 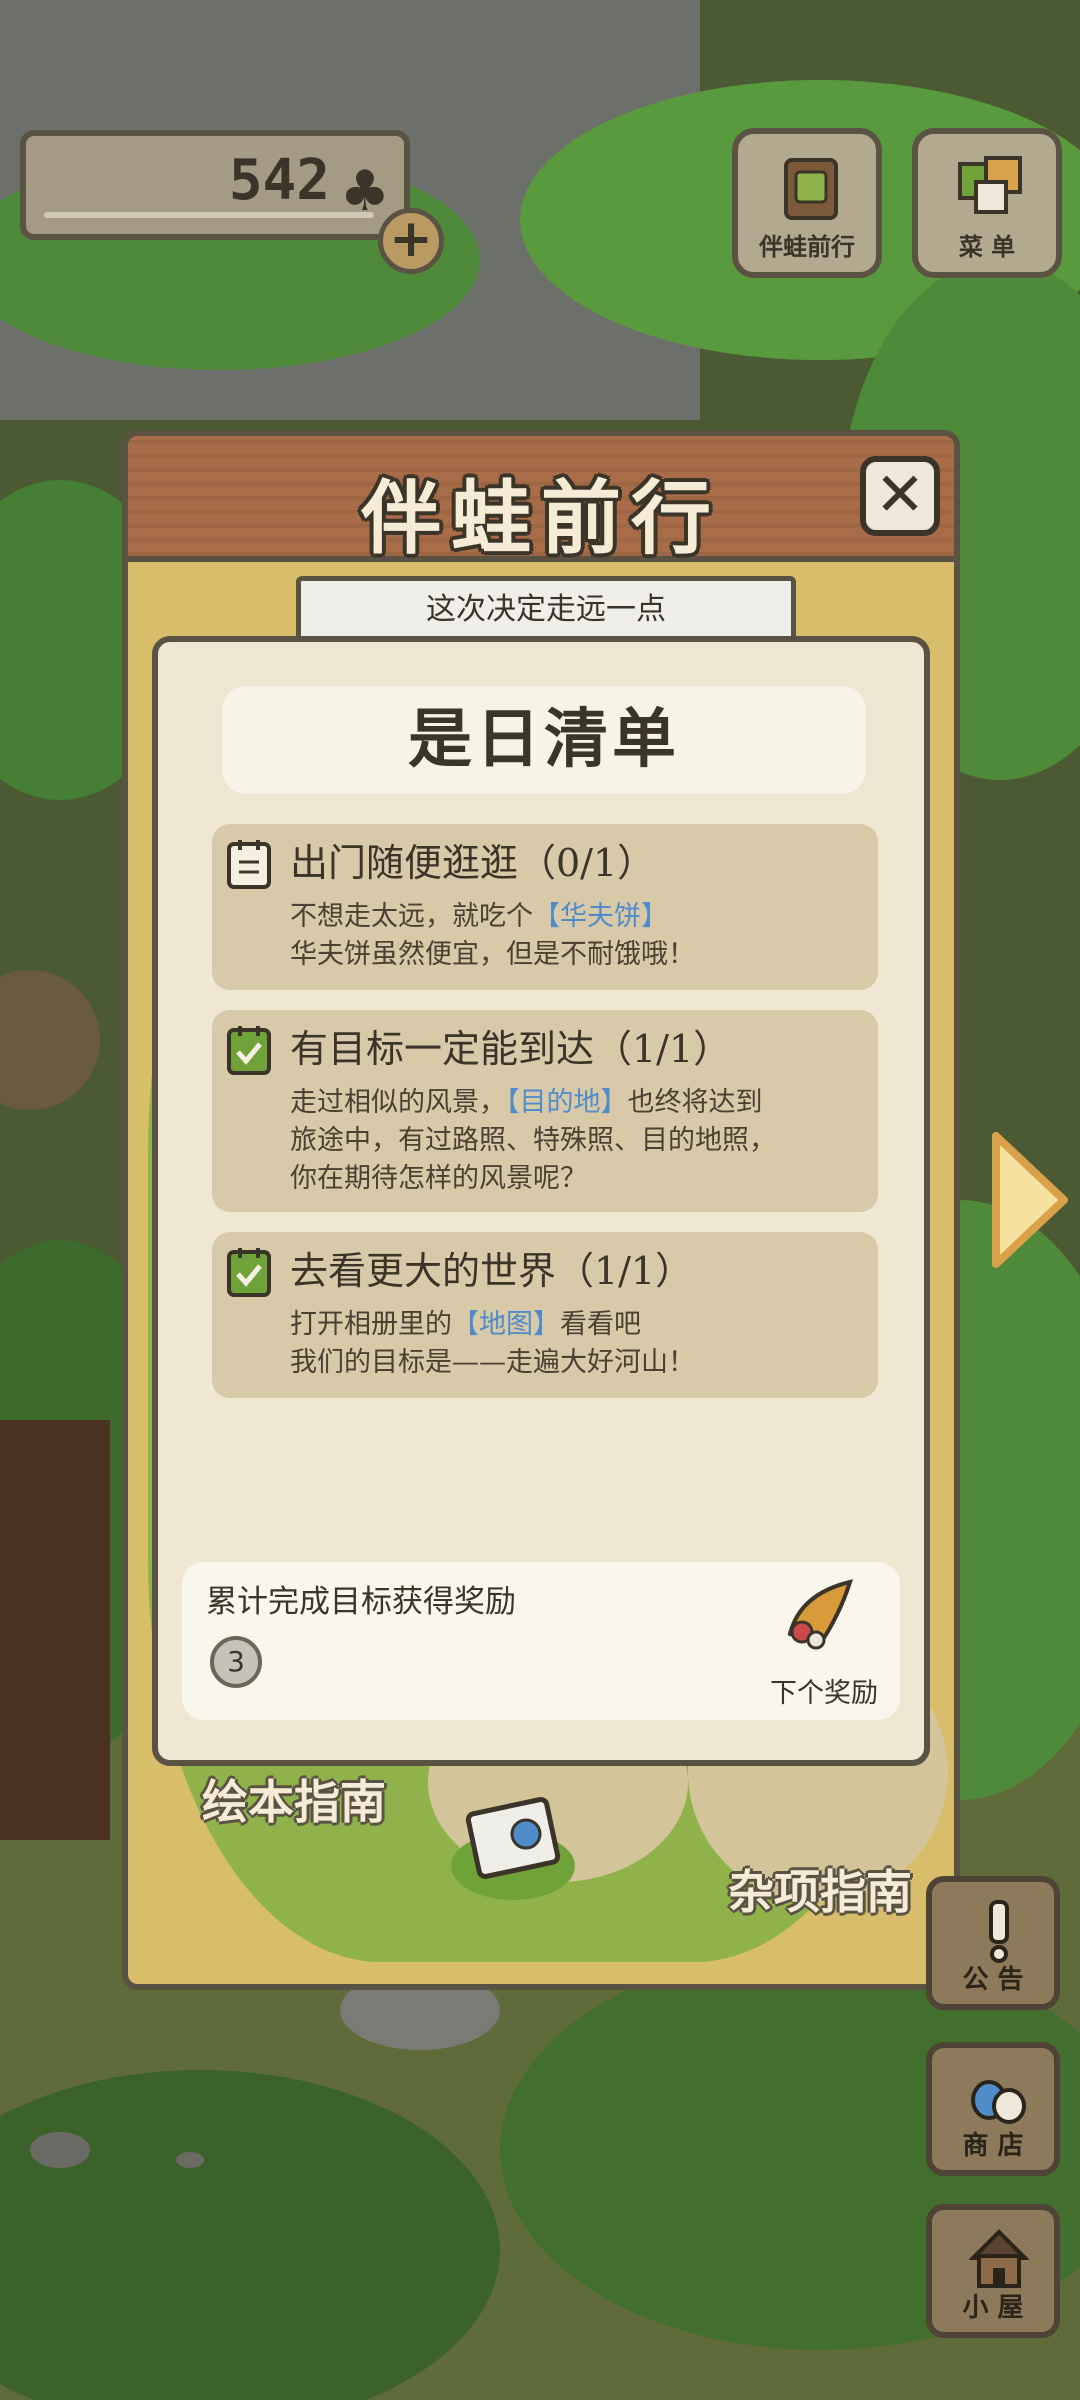 I want to click on task-title: 有目标一定能到达（1/1）, so click(x=511, y=1049).